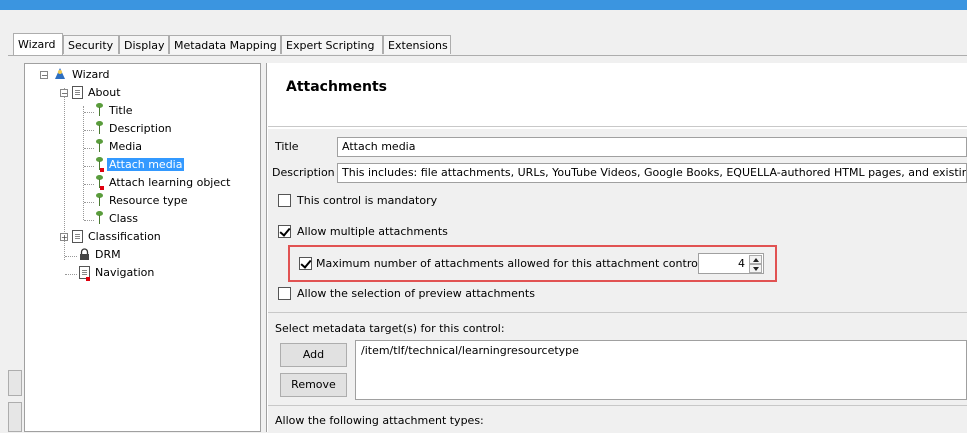 This screenshot has height=433, width=967. Describe the element at coordinates (91, 44) in the screenshot. I see `tab-security: Security` at that location.